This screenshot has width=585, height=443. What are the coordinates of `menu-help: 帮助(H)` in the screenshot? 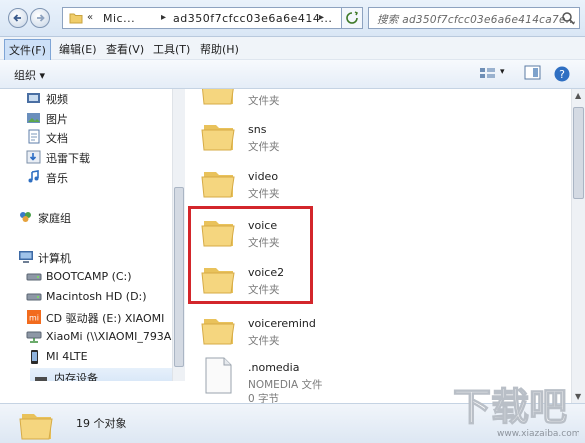 It's located at (219, 49).